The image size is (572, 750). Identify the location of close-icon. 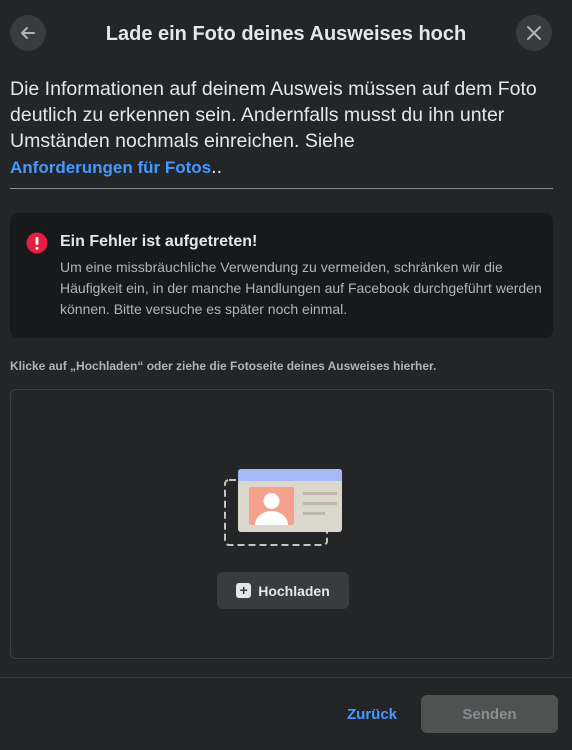
(534, 33).